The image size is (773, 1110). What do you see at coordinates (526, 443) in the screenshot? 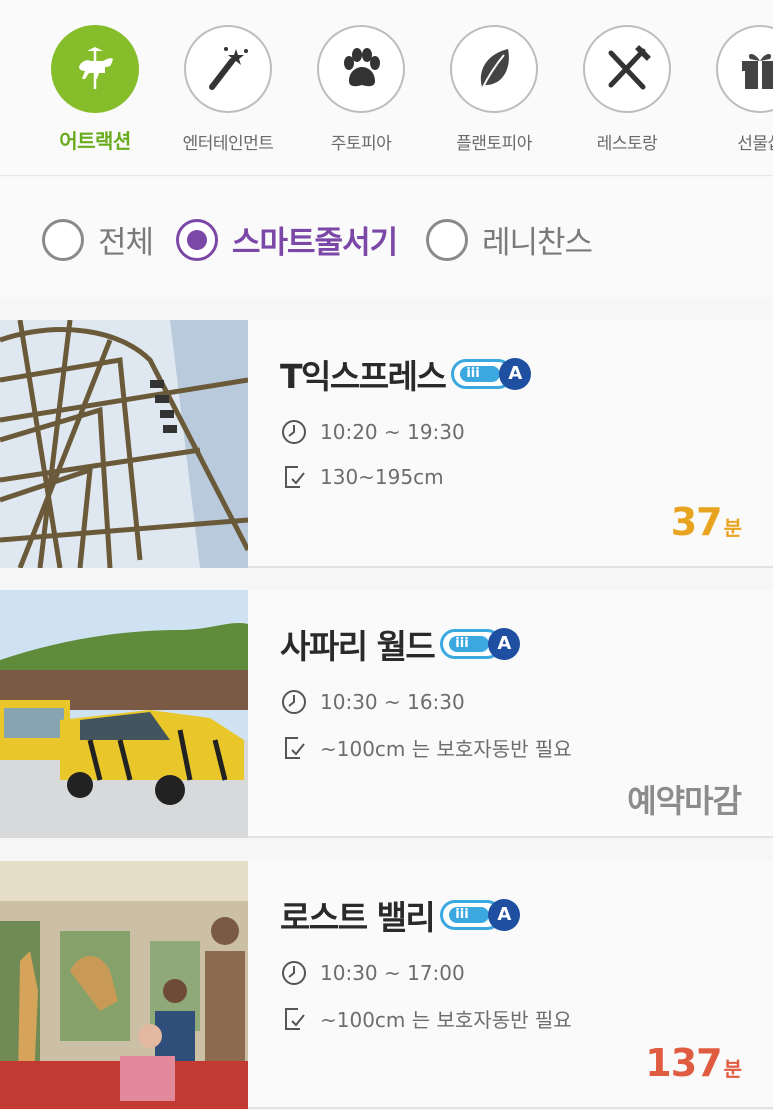
I see `attraction-info: T익스프레스 iii A 10:20 ~ 19:30 130~195cm 37 분` at bounding box center [526, 443].